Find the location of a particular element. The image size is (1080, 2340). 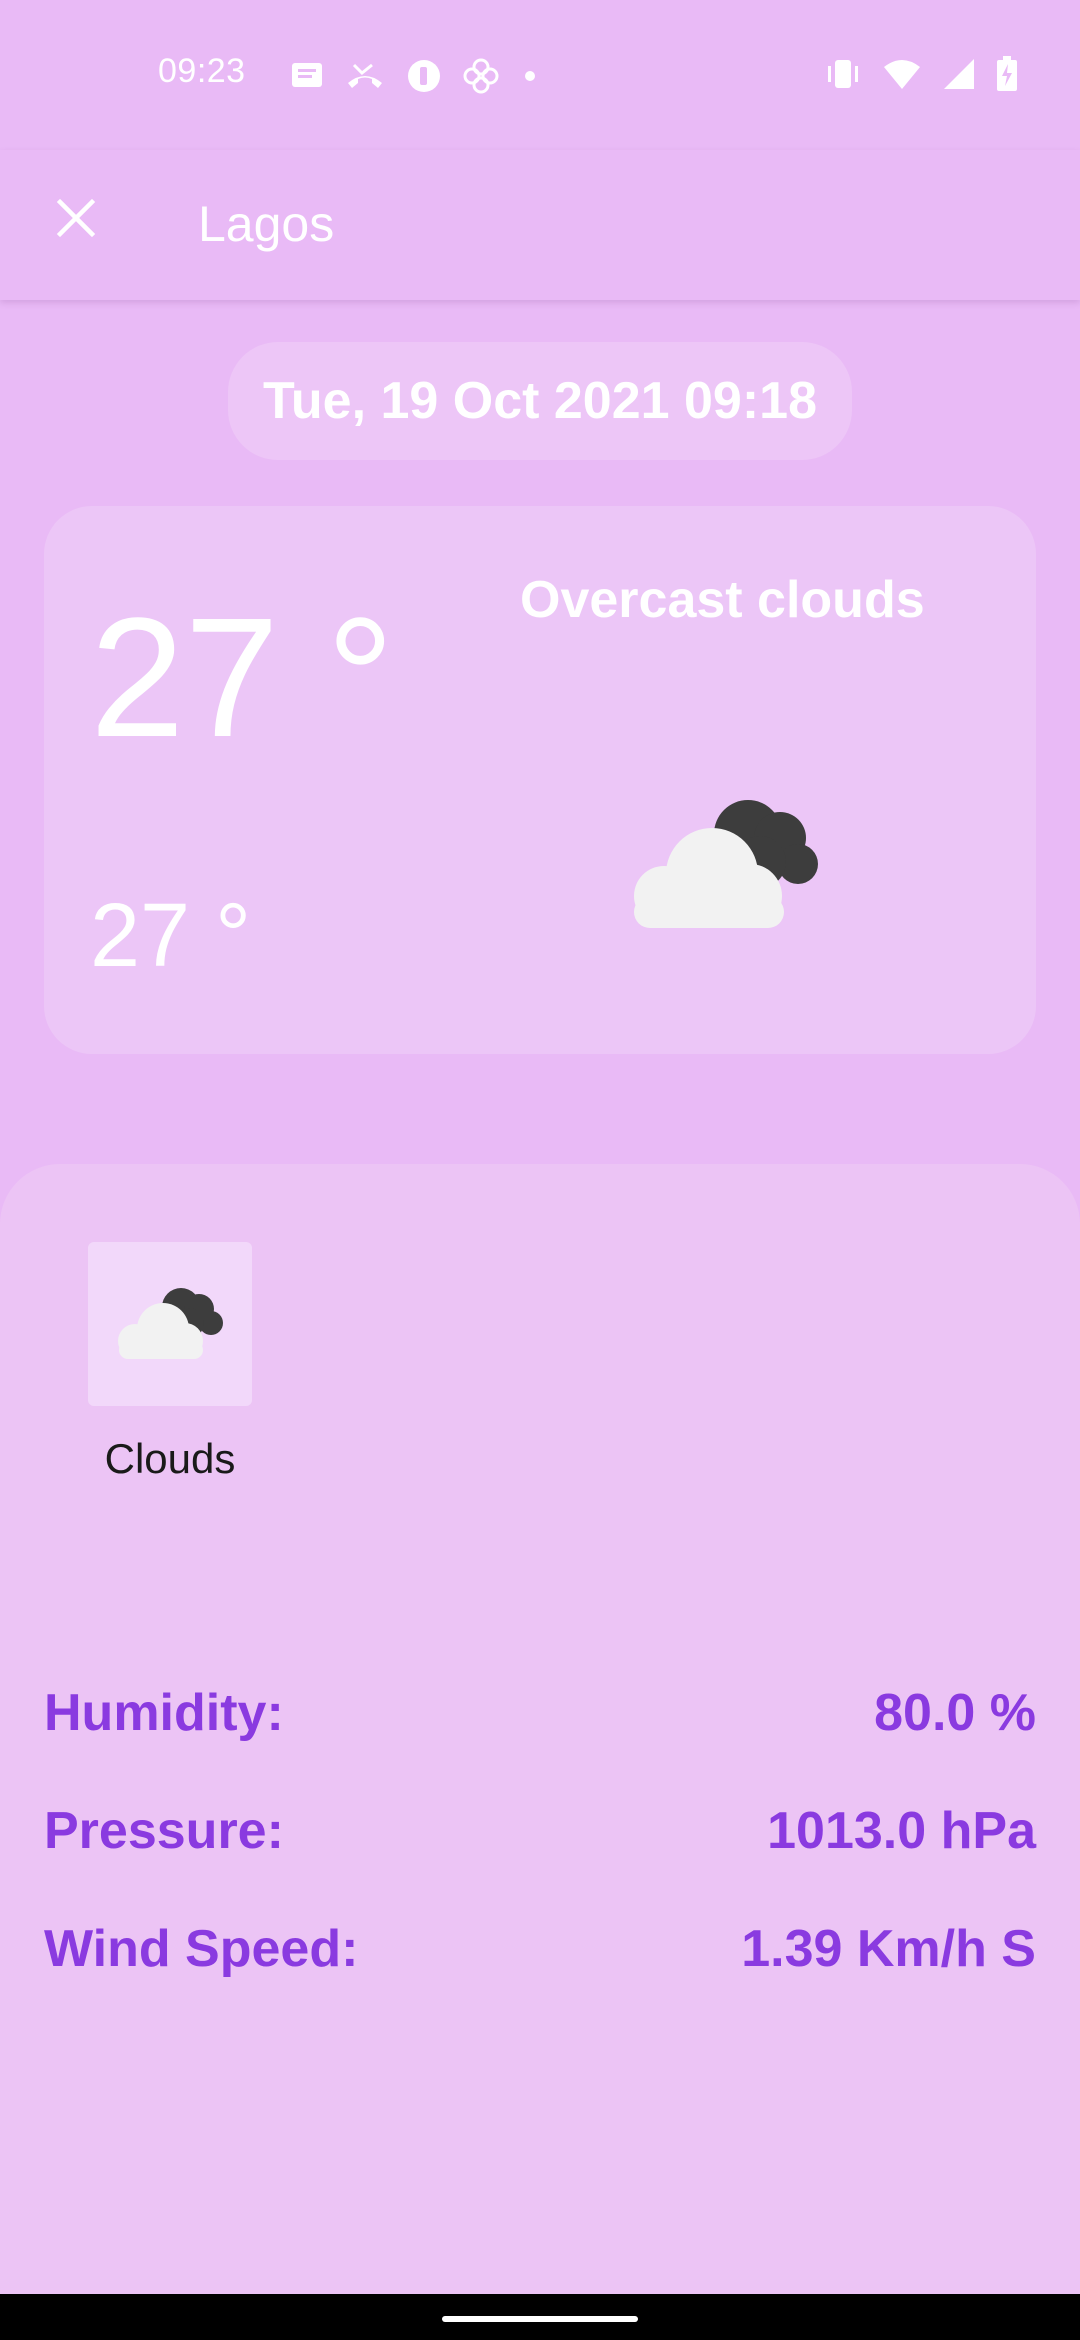

humidity-value: 80.0 % is located at coordinates (955, 1713).